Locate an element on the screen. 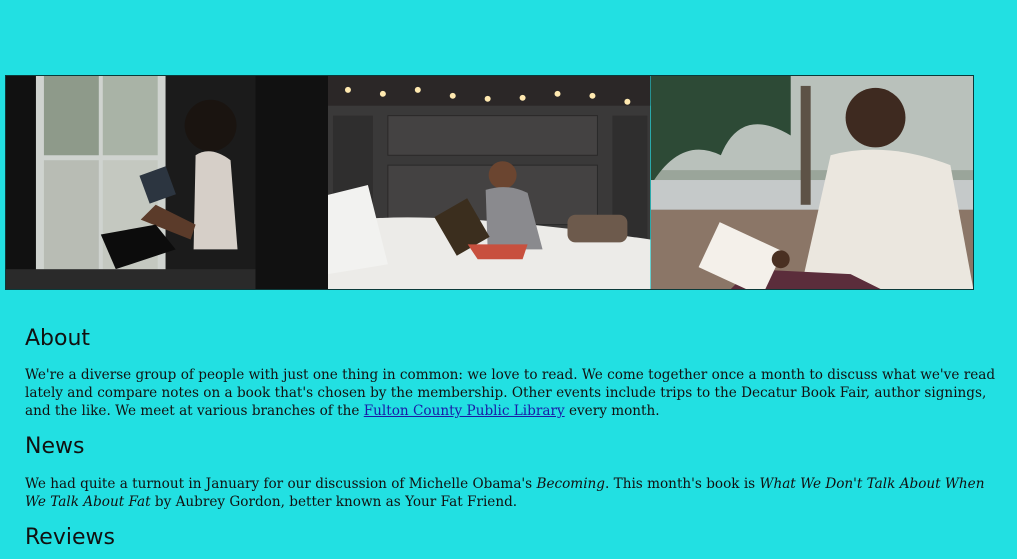  hero-image-child-reading is located at coordinates (489, 182).